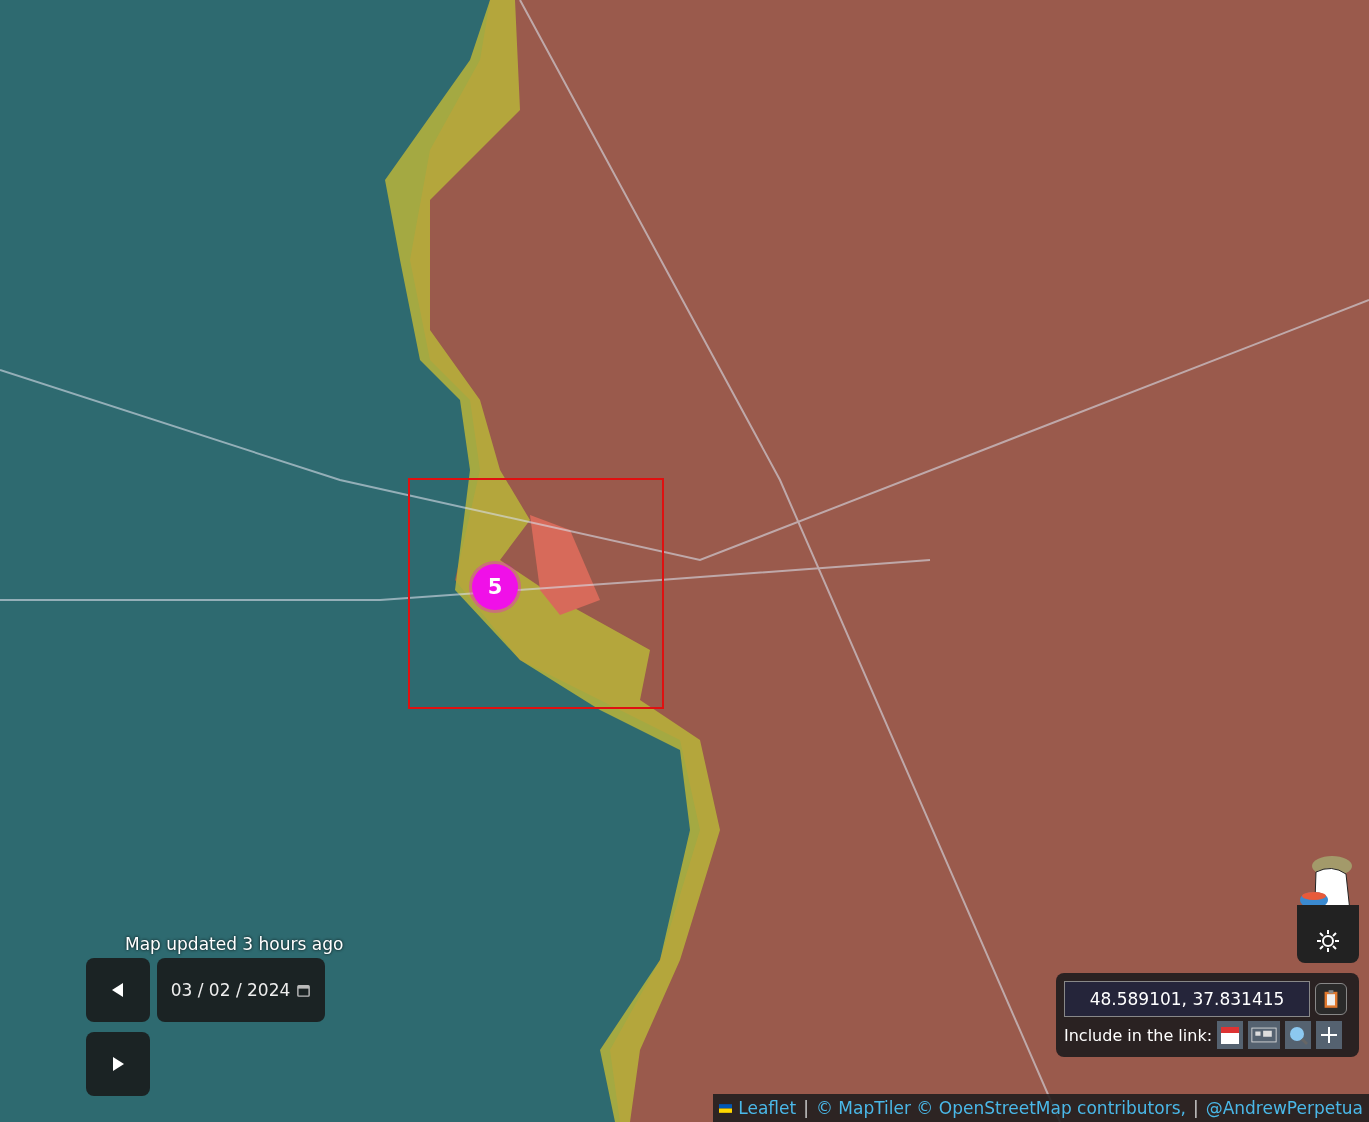  I want to click on crosshair-icon, so click(1329, 1035).